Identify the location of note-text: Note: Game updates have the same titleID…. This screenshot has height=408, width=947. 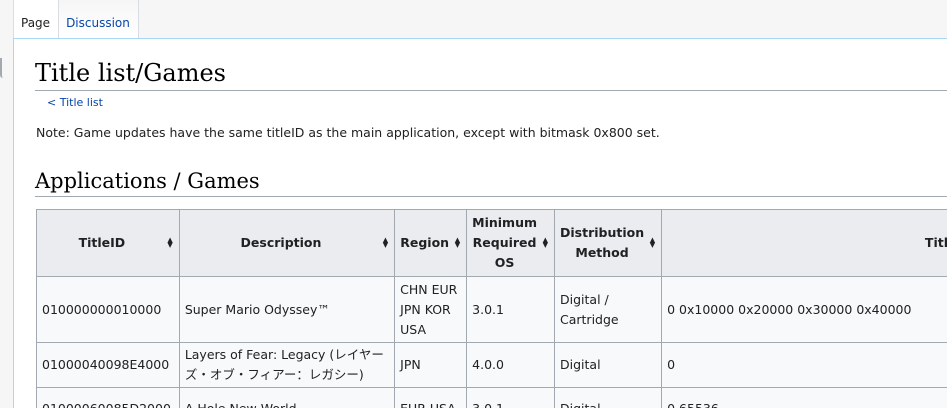
(348, 132).